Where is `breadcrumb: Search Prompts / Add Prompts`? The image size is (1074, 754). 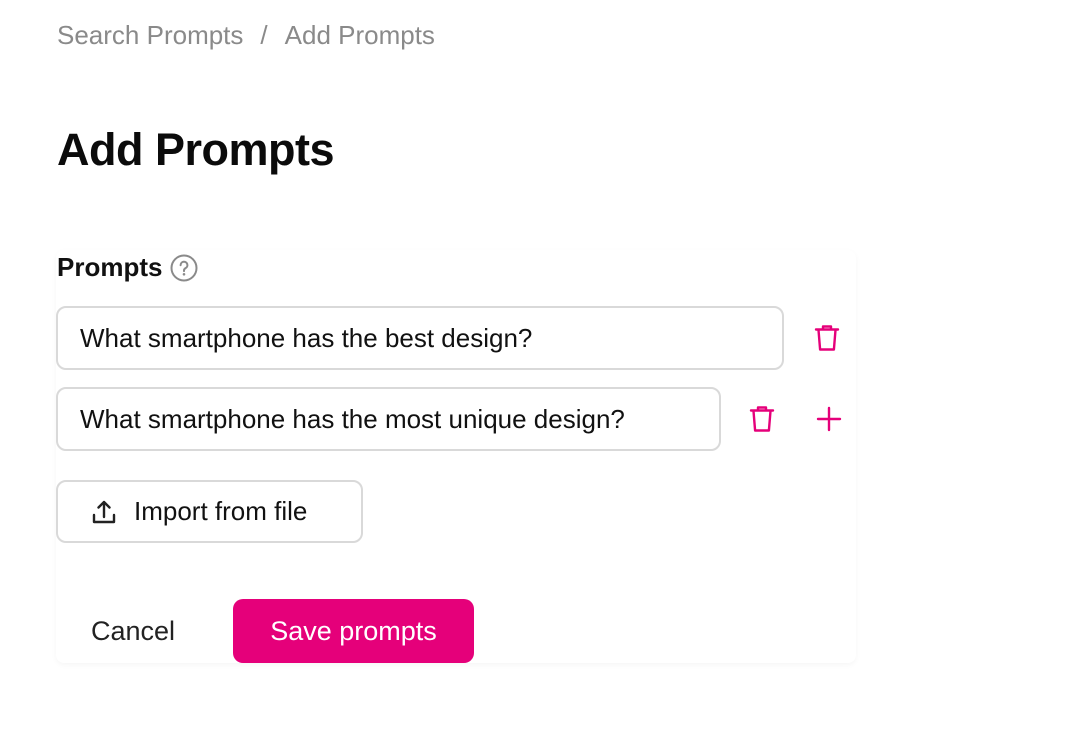
breadcrumb: Search Prompts / Add Prompts is located at coordinates (246, 35).